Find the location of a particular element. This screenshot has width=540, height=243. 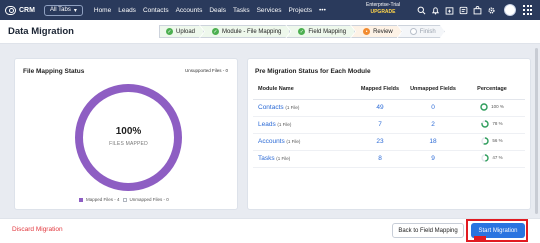

step-field-mapping: ✓ Field Mapping is located at coordinates (320, 31).